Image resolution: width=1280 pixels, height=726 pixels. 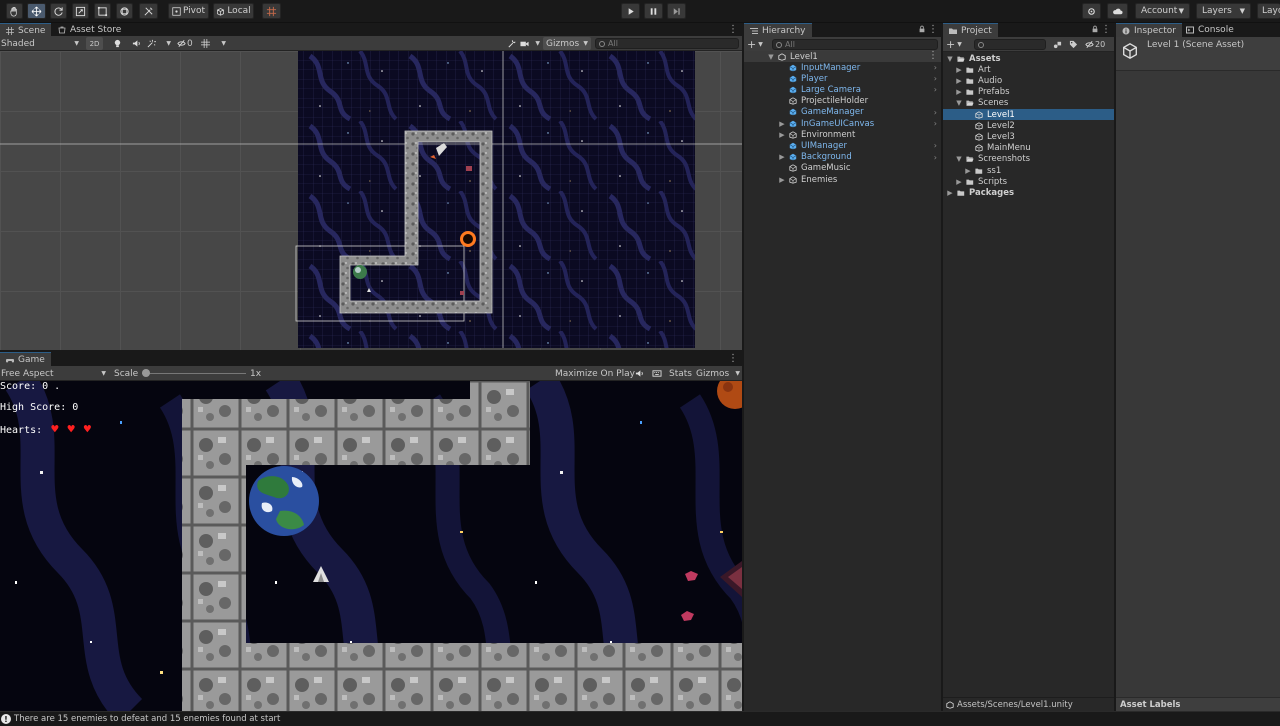 I want to click on mute-toggle, so click(x=639, y=373).